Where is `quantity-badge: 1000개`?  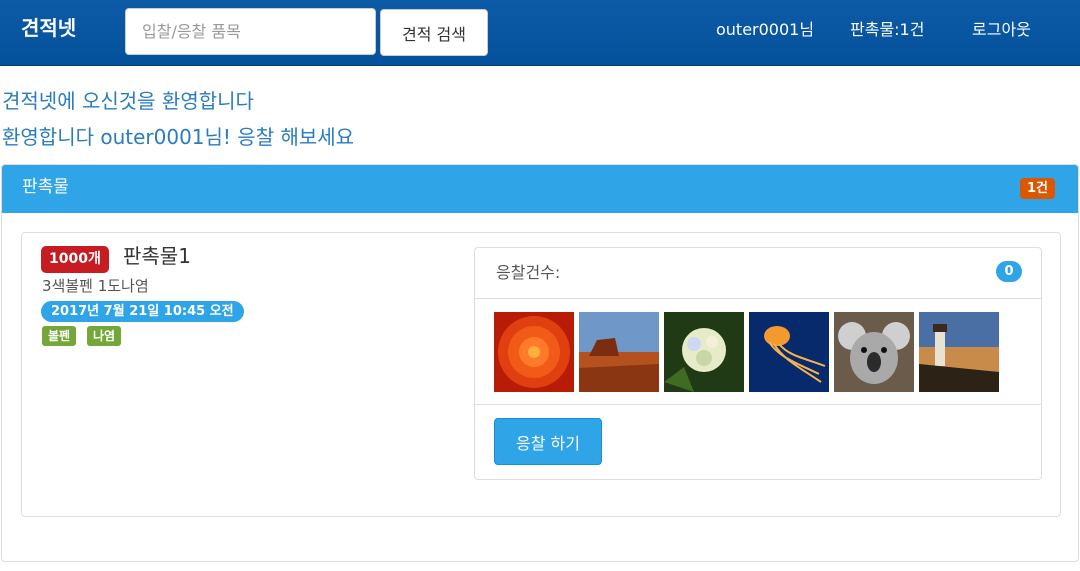
quantity-badge: 1000개 is located at coordinates (75, 259).